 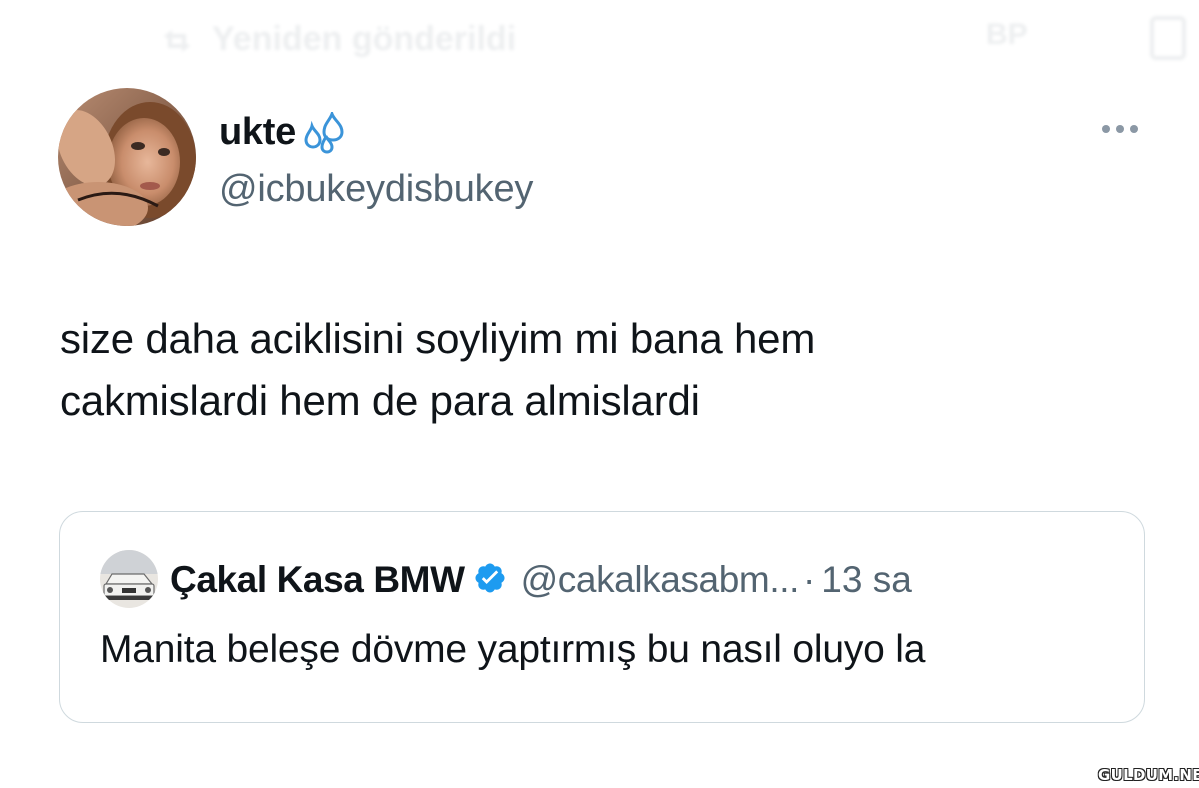 What do you see at coordinates (129, 579) in the screenshot?
I see `quoted-author-avatar` at bounding box center [129, 579].